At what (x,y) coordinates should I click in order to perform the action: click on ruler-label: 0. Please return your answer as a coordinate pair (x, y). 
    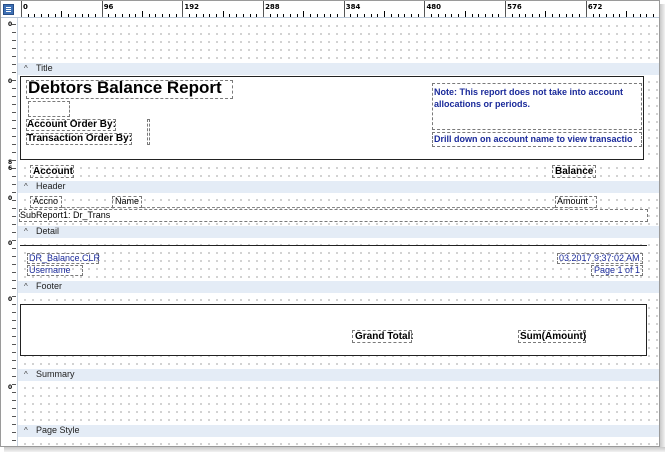
    Looking at the image, I should click on (25, 7).